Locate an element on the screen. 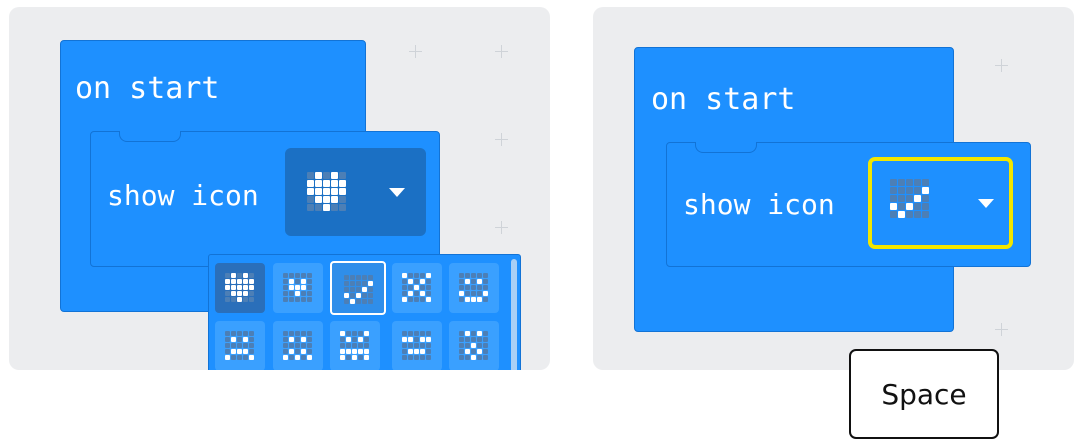 The height and width of the screenshot is (441, 1076). no-icon is located at coordinates (416, 287).